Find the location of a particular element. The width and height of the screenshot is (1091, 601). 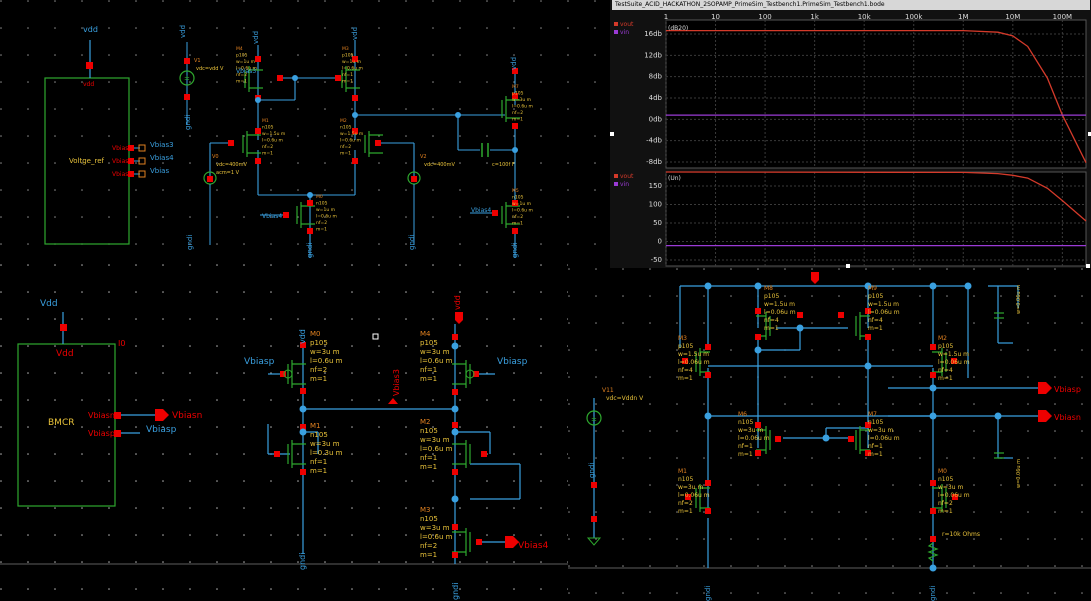

v2-name: V2 is located at coordinates (423, 157).